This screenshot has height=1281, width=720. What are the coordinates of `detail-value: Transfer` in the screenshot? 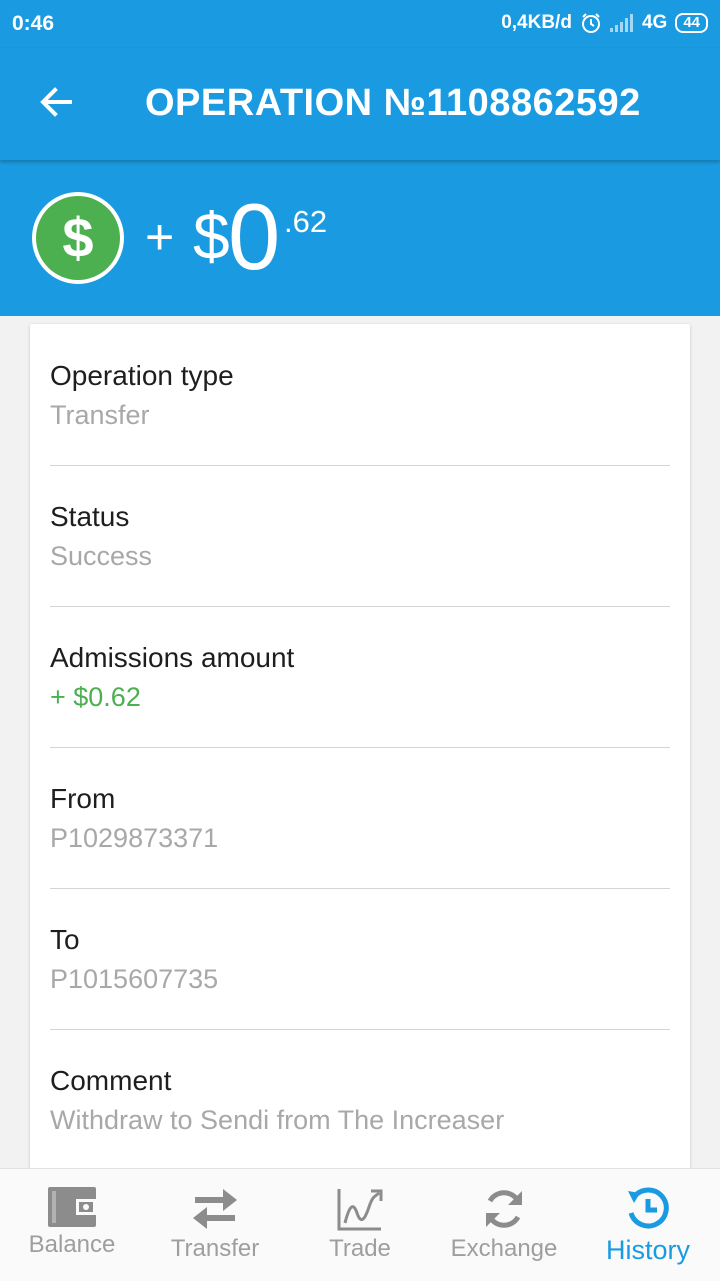 It's located at (100, 415).